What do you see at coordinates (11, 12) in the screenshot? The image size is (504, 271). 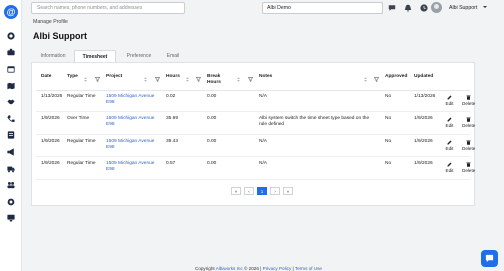 I see `app-logo: @` at bounding box center [11, 12].